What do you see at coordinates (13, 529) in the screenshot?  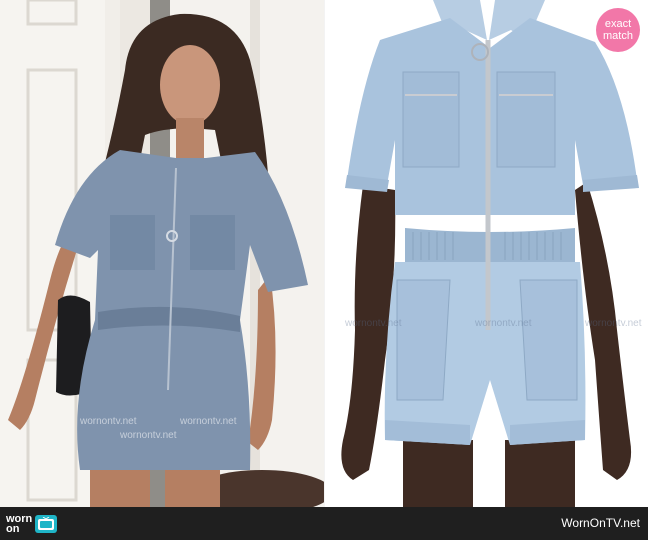 I see `logo-line-2: on` at bounding box center [13, 529].